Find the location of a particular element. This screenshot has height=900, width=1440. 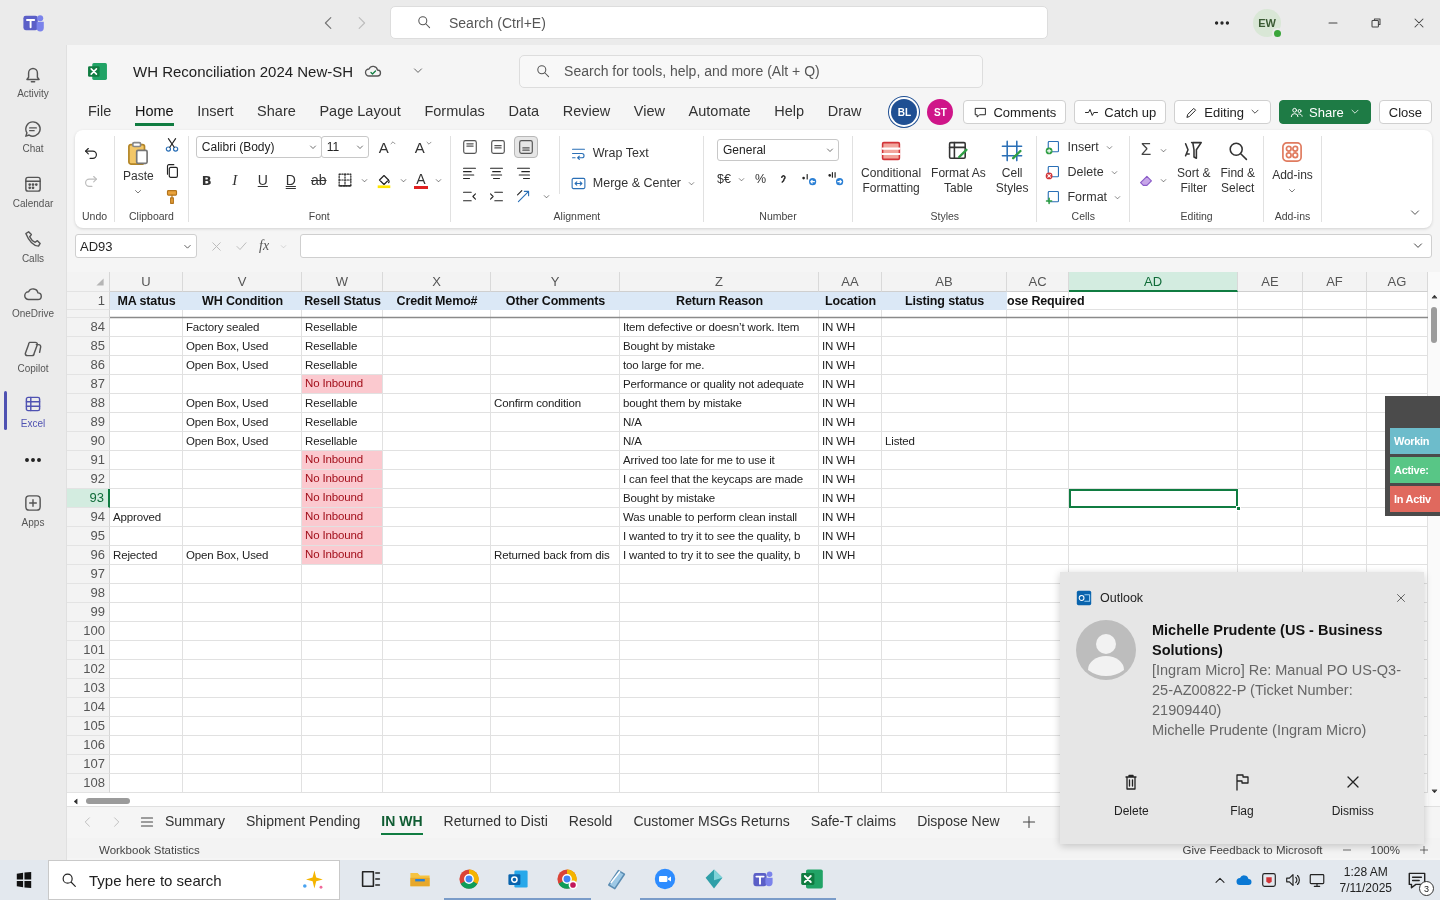

add-ins-button: Add-ins is located at coordinates (1292, 166).